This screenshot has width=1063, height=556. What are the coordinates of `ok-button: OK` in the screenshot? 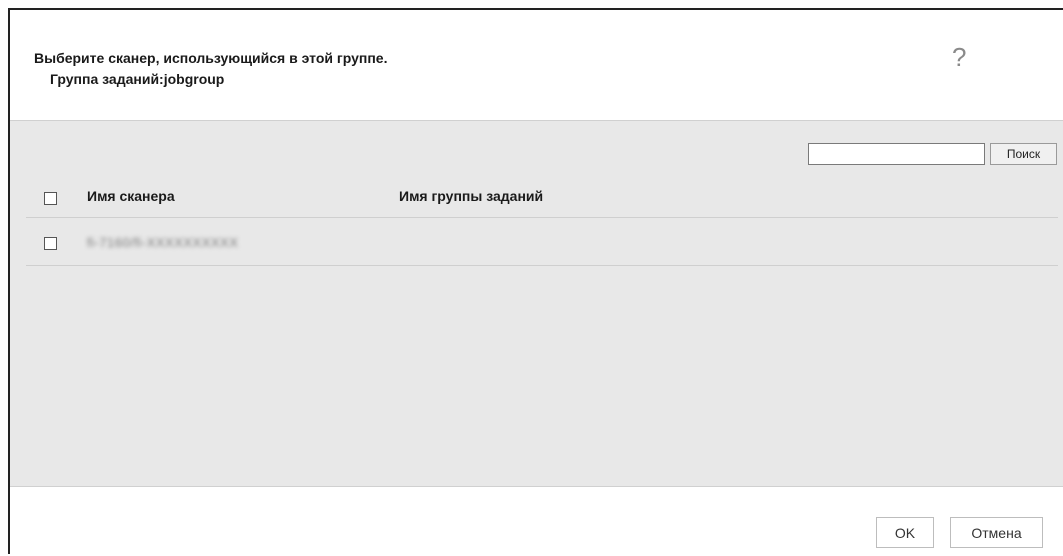 It's located at (905, 532).